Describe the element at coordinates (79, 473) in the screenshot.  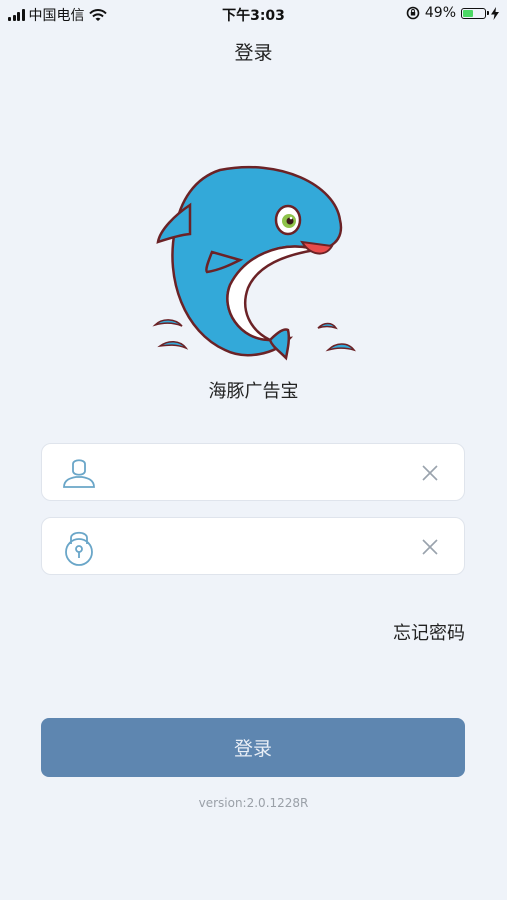
I see `user-icon` at that location.